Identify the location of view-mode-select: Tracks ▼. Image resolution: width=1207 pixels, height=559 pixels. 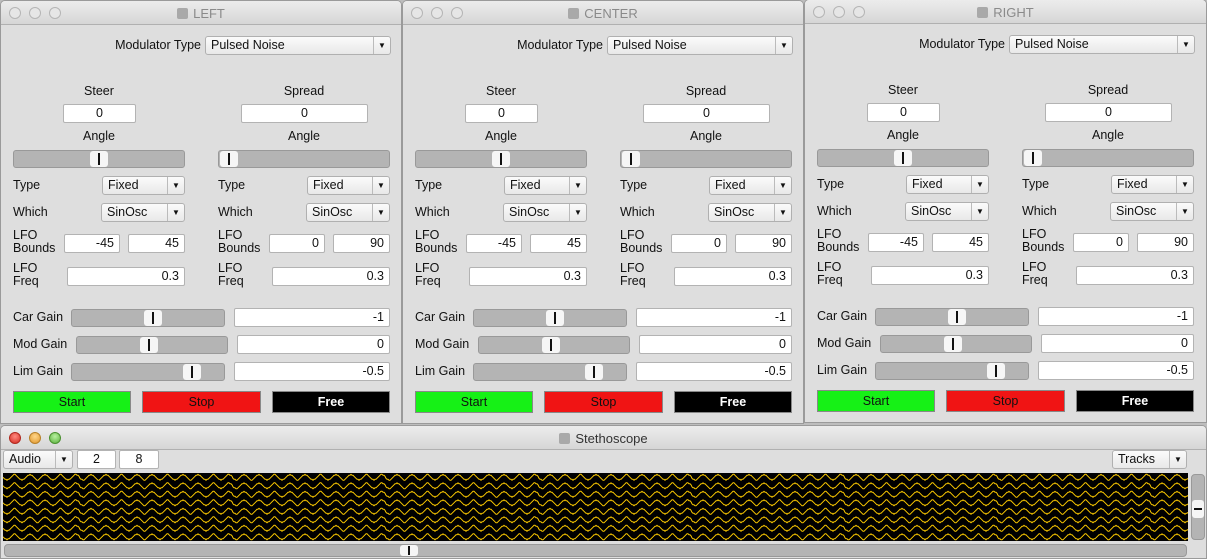
(1149, 459).